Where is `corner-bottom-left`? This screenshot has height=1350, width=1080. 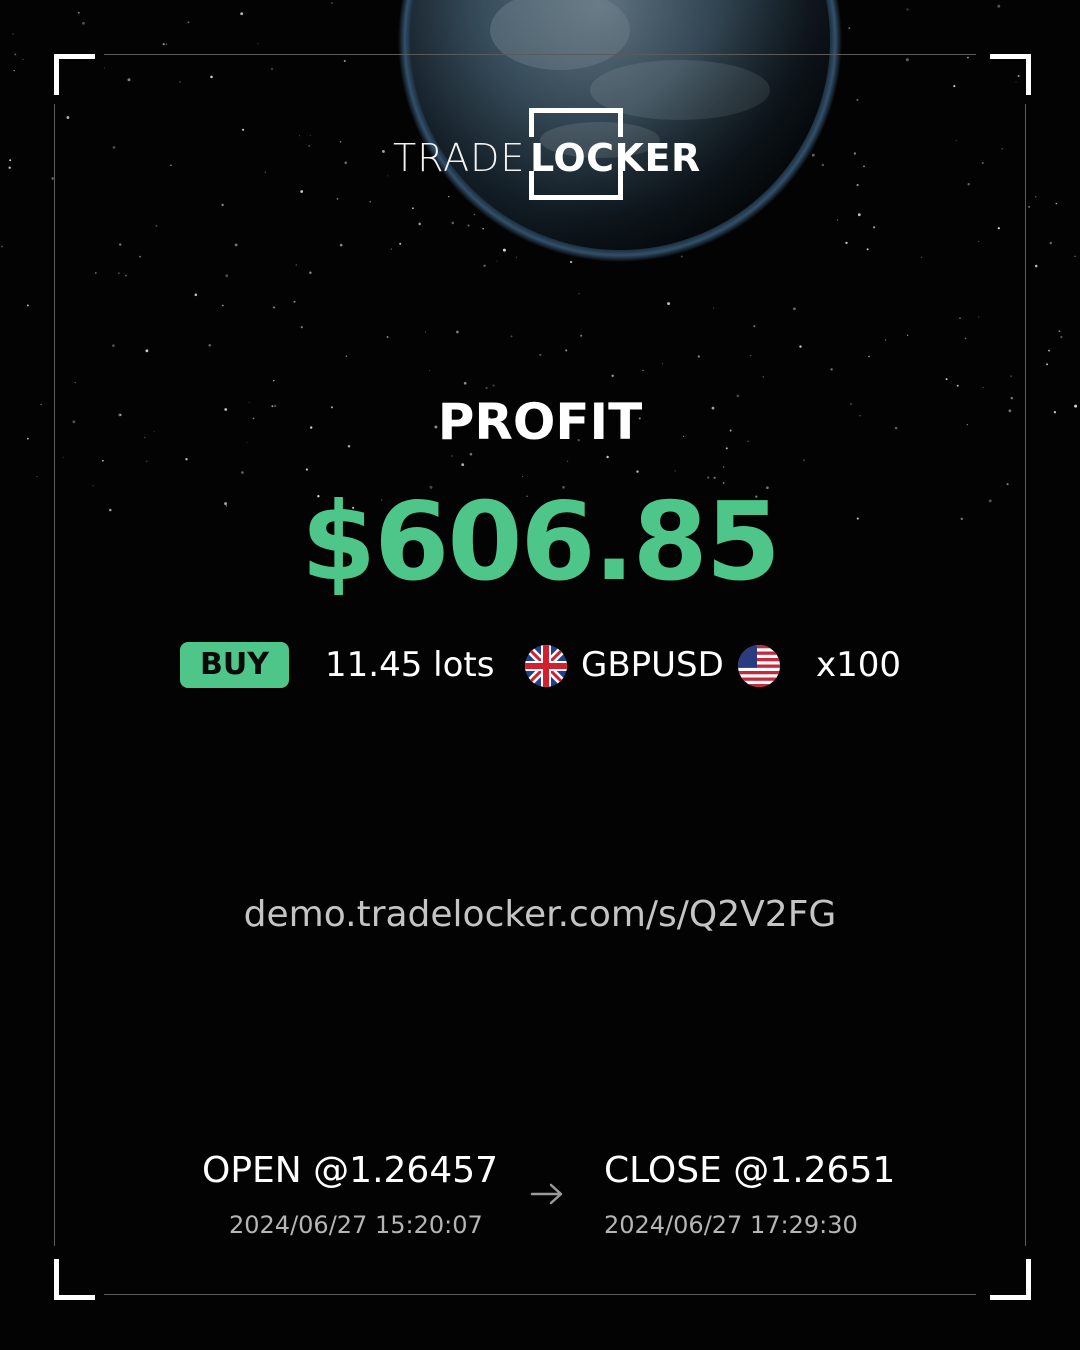
corner-bottom-left is located at coordinates (74, 1279).